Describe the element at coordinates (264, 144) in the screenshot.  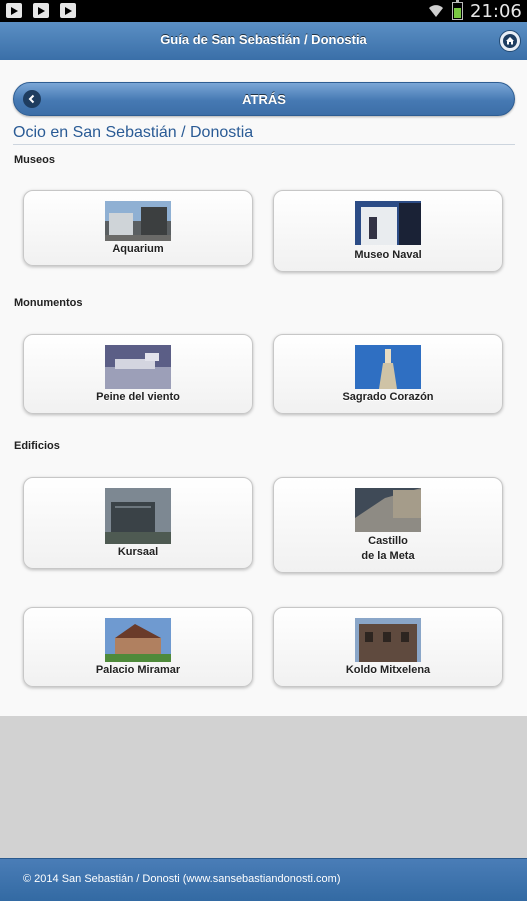
I see `title-divider` at that location.